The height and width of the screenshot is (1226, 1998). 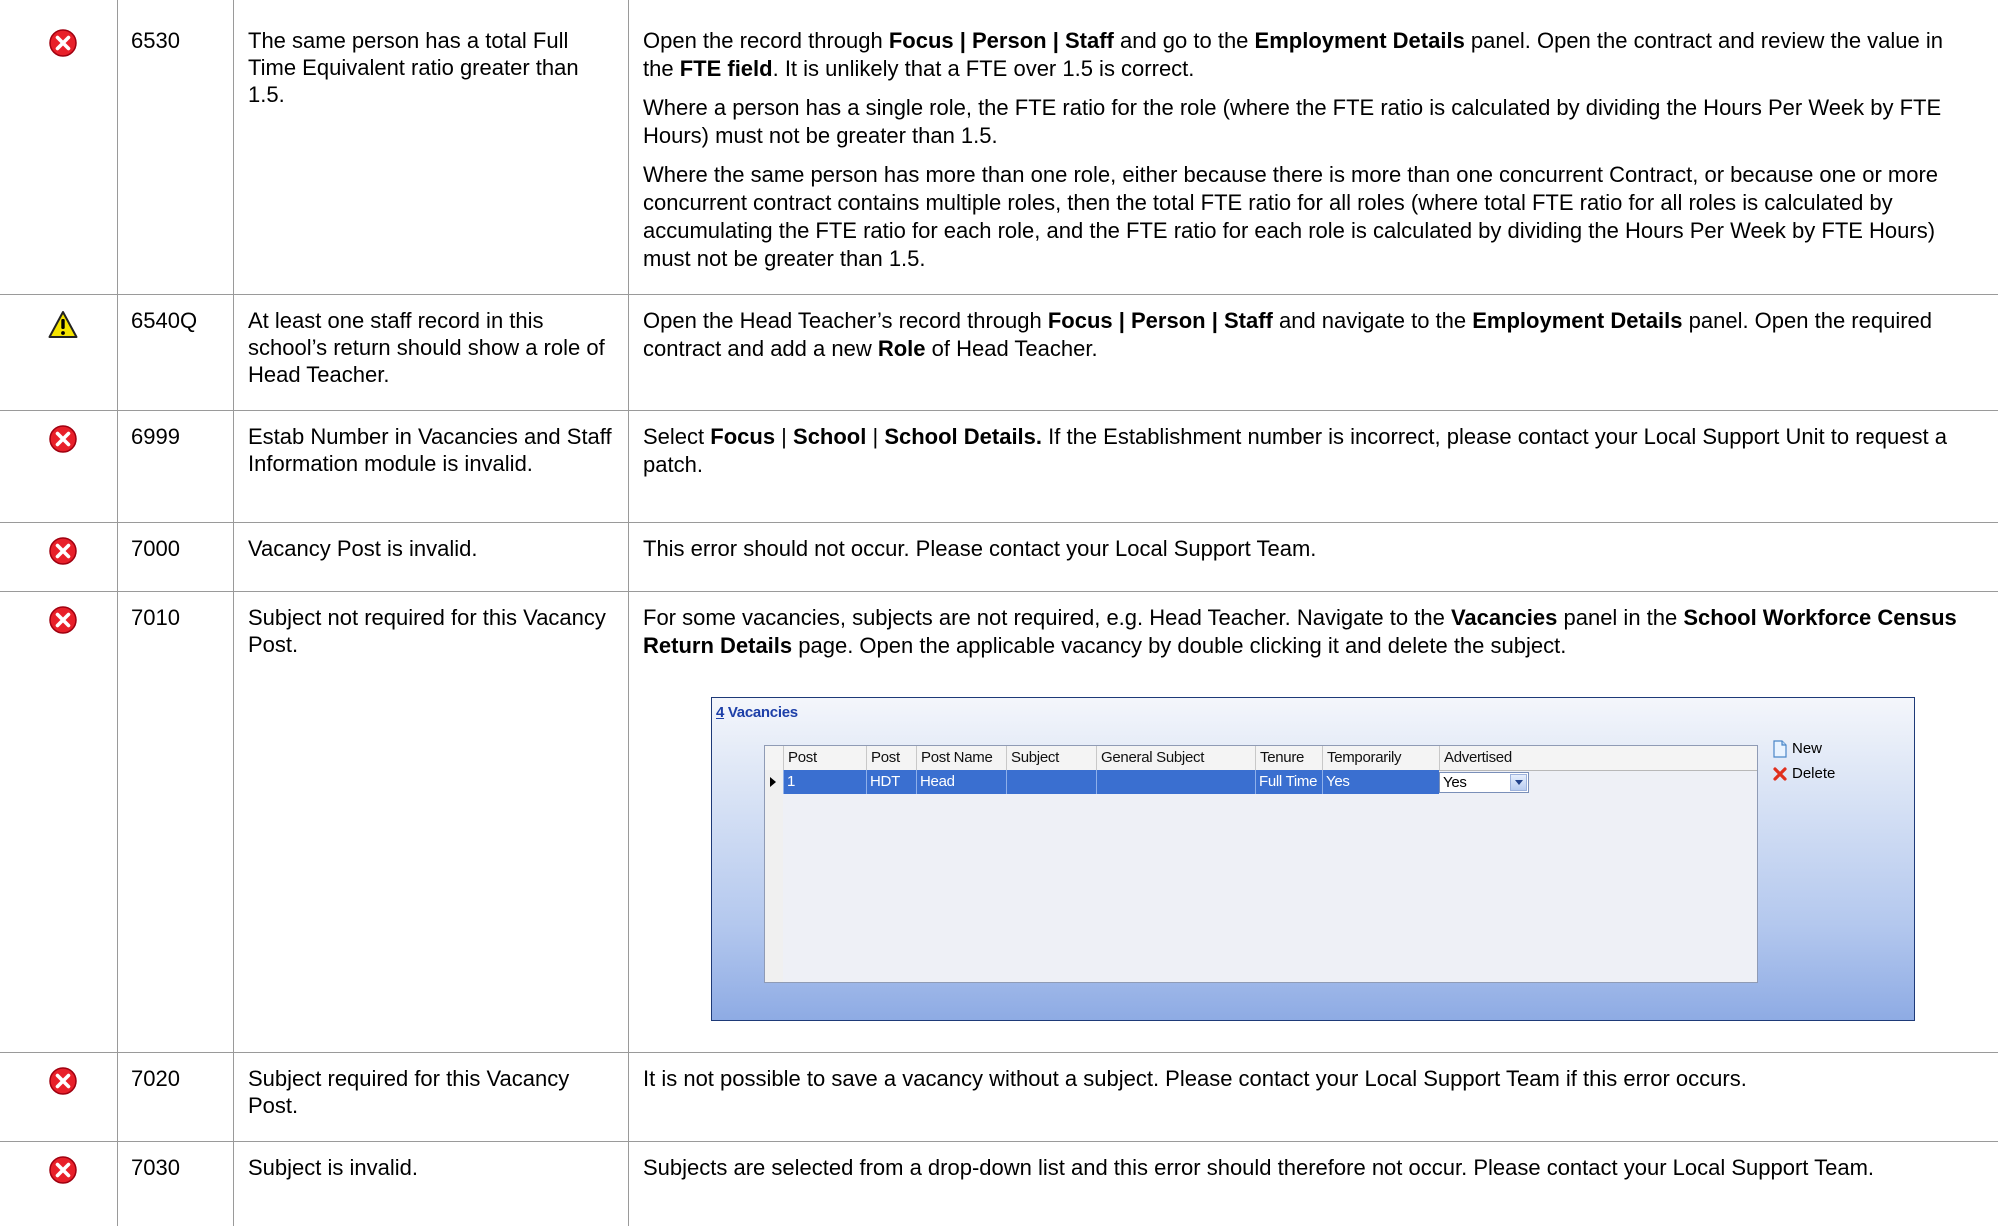 What do you see at coordinates (1504, 617) in the screenshot?
I see `bold-text: Vacancies` at bounding box center [1504, 617].